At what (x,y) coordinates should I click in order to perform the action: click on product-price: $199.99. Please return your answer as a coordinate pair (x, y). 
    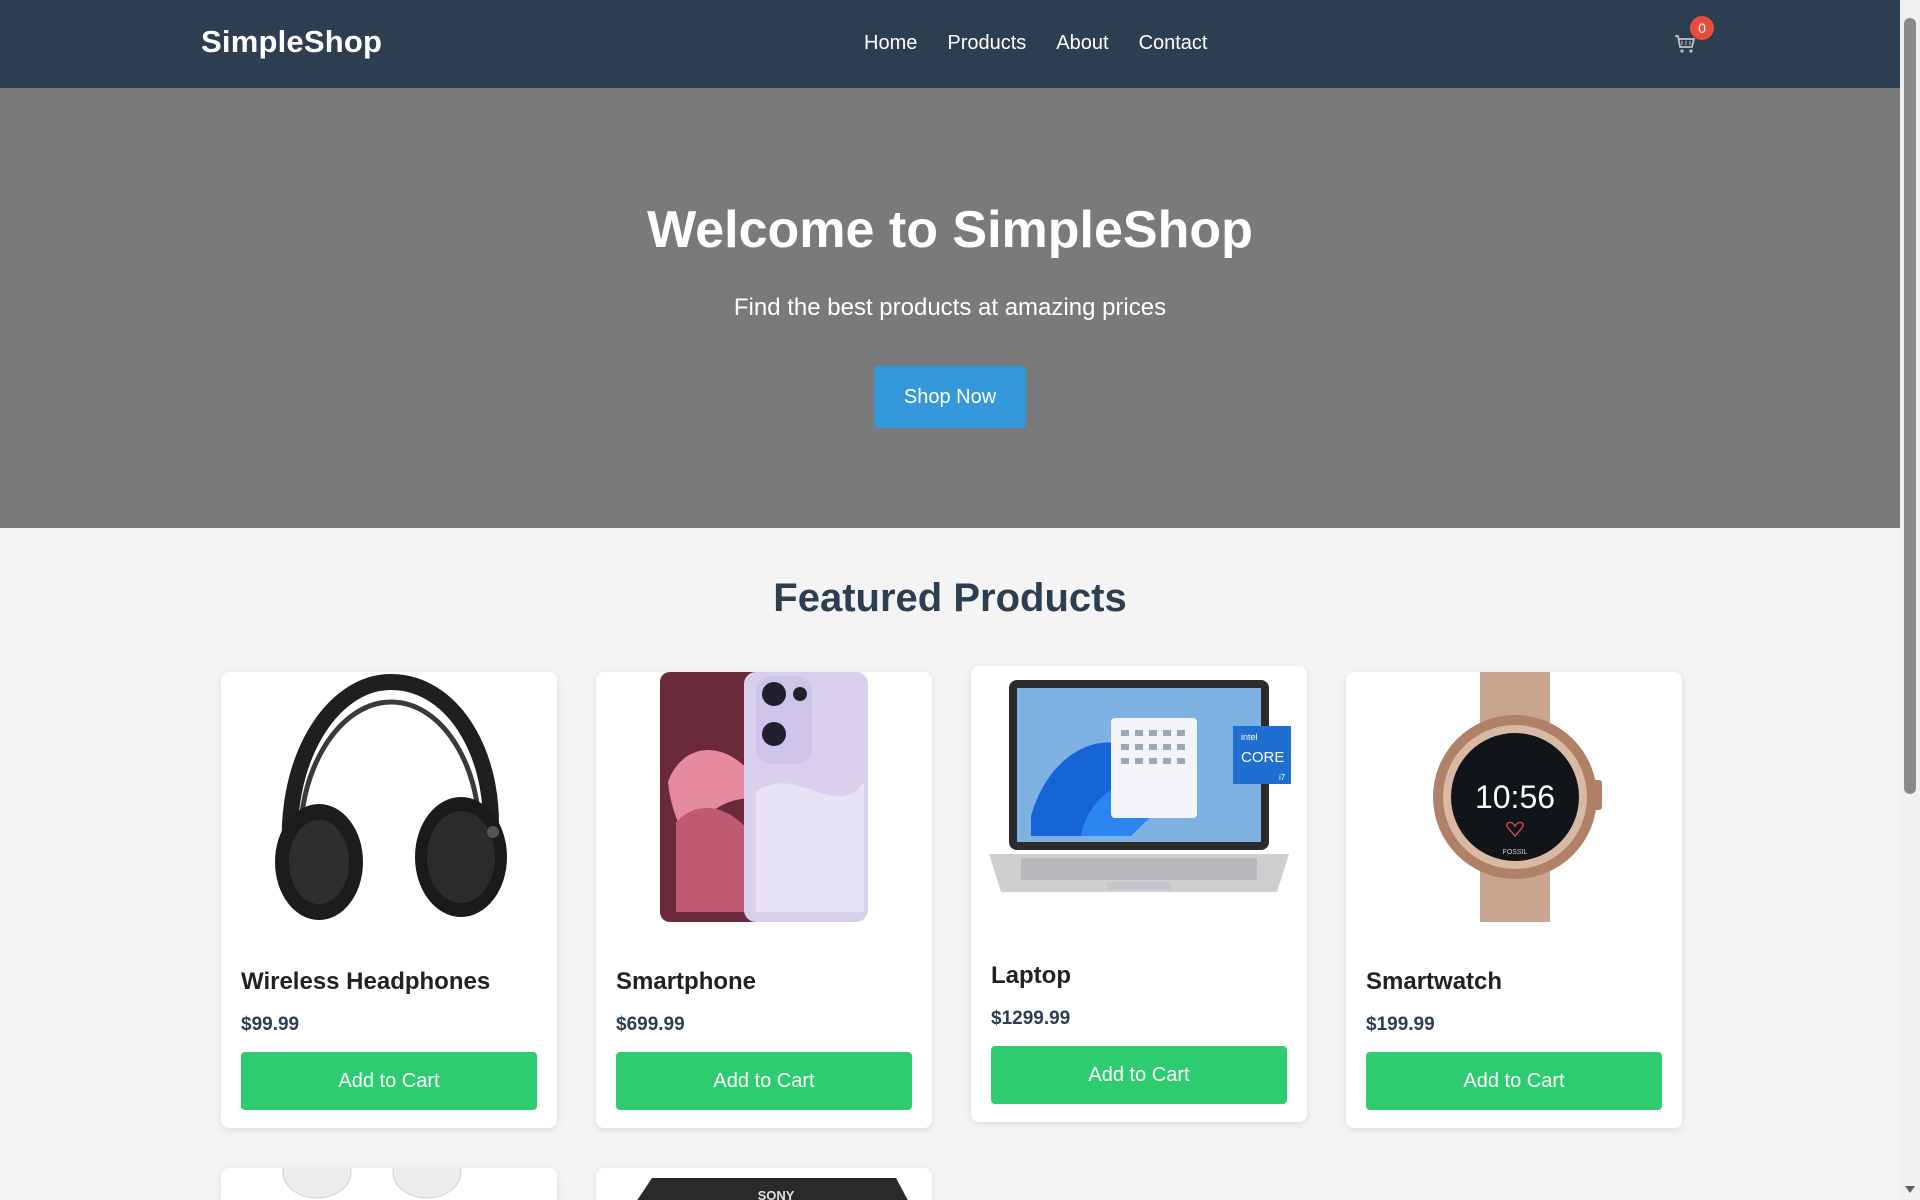
    Looking at the image, I should click on (1400, 1024).